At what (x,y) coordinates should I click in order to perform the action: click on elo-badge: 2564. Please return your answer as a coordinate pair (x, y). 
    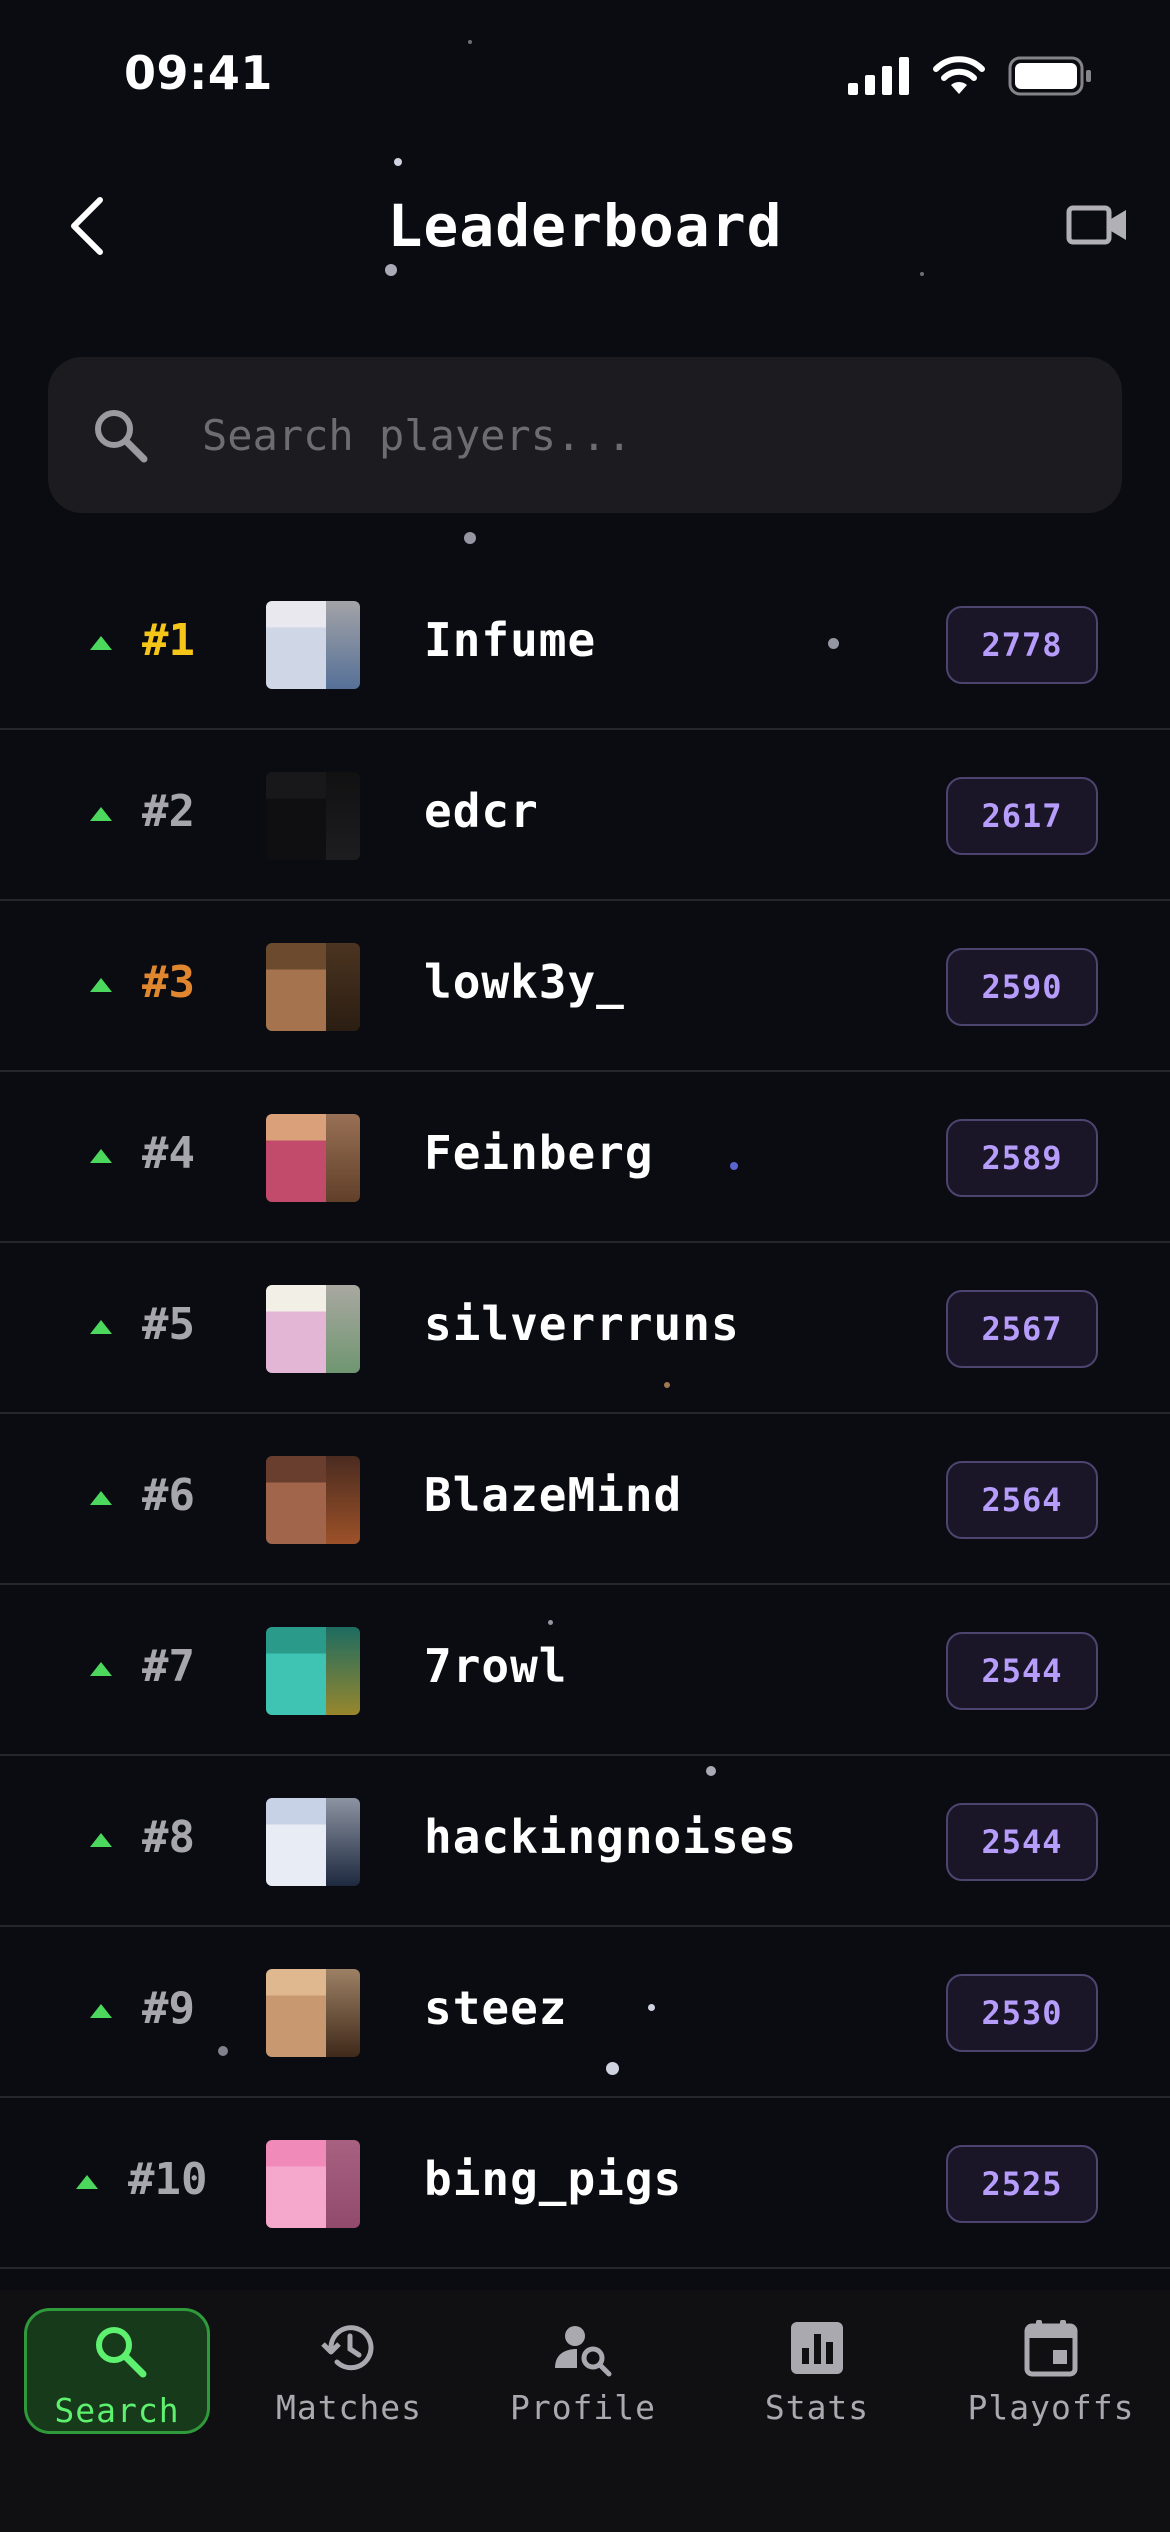
    Looking at the image, I should click on (1022, 1500).